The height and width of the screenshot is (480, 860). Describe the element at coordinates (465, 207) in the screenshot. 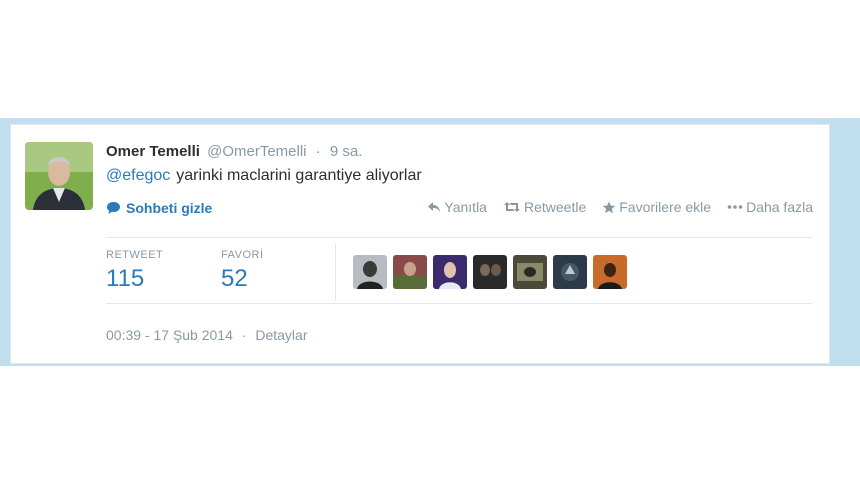

I see `reply-label: Yanıtla` at that location.